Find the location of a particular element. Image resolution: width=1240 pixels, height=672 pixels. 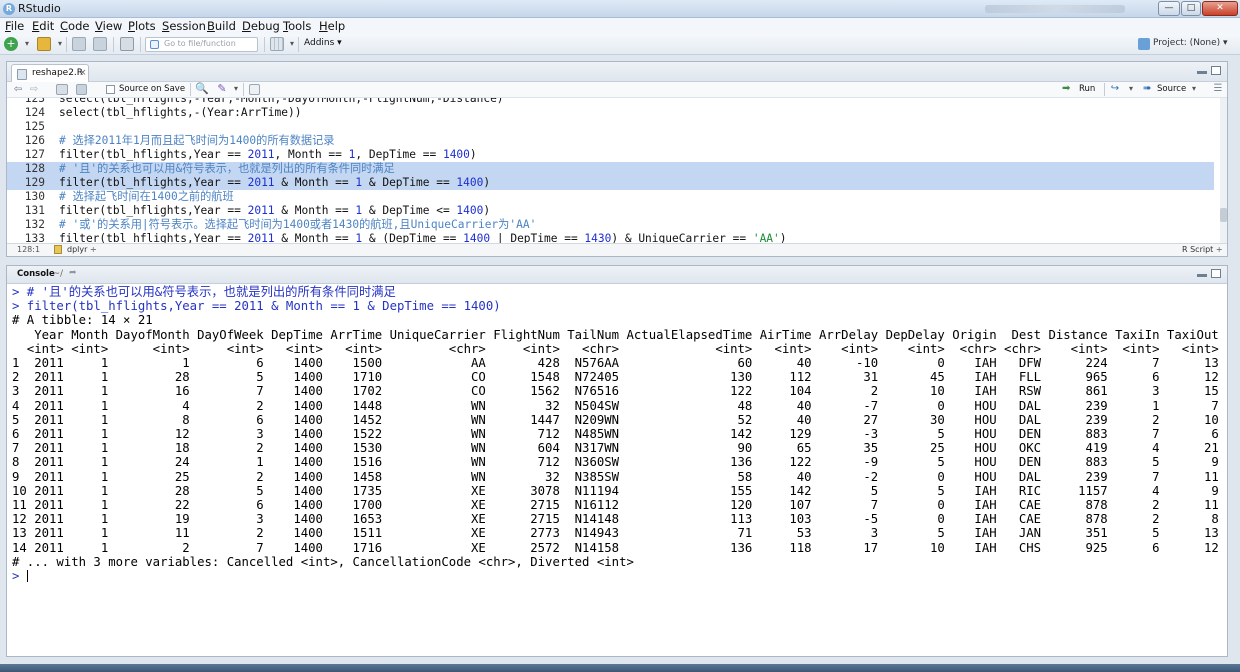

menu-session: Session is located at coordinates (184, 26).